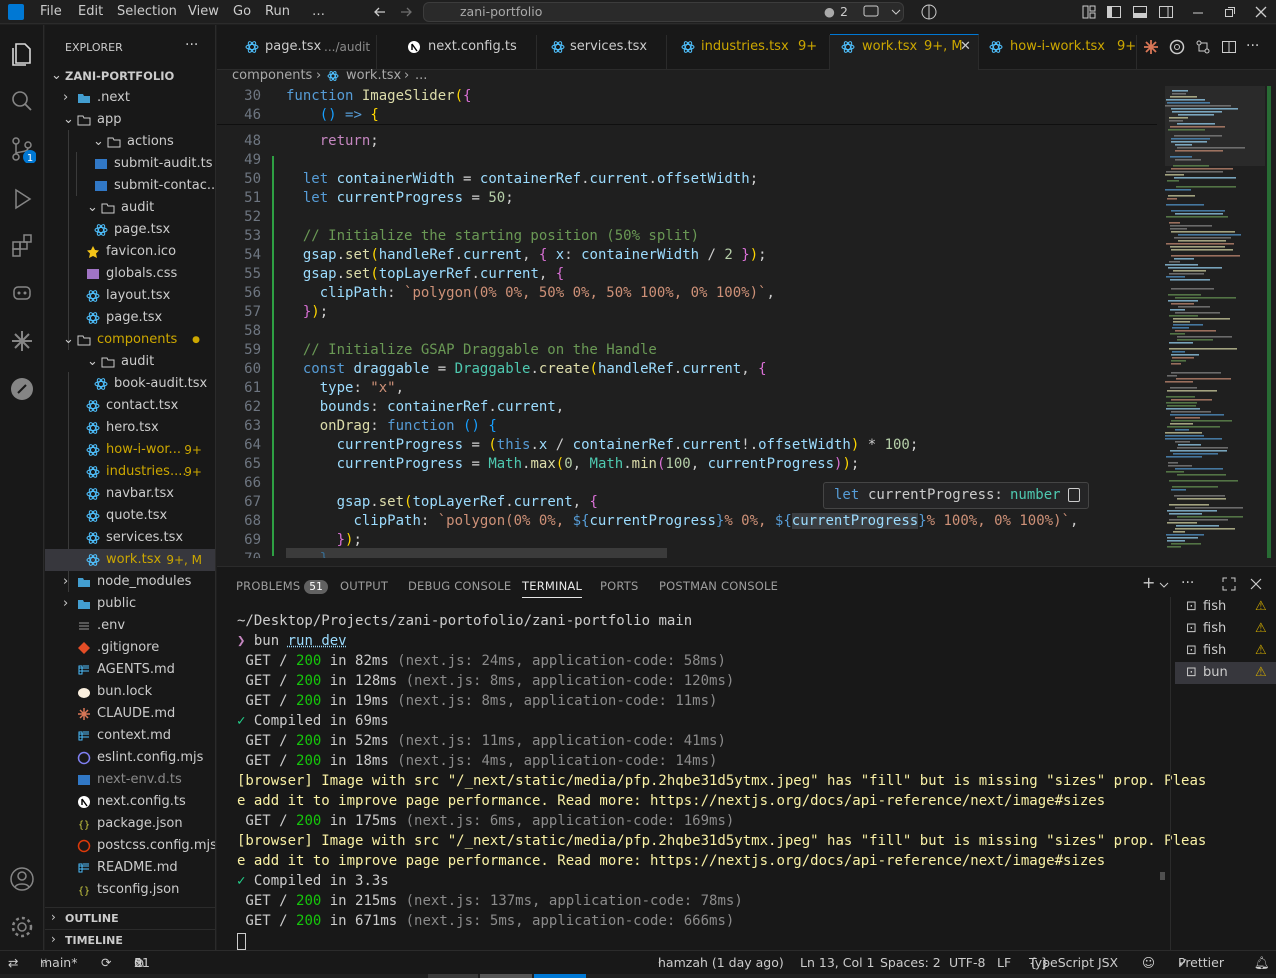  I want to click on toggle-panel-icon, so click(1140, 12).